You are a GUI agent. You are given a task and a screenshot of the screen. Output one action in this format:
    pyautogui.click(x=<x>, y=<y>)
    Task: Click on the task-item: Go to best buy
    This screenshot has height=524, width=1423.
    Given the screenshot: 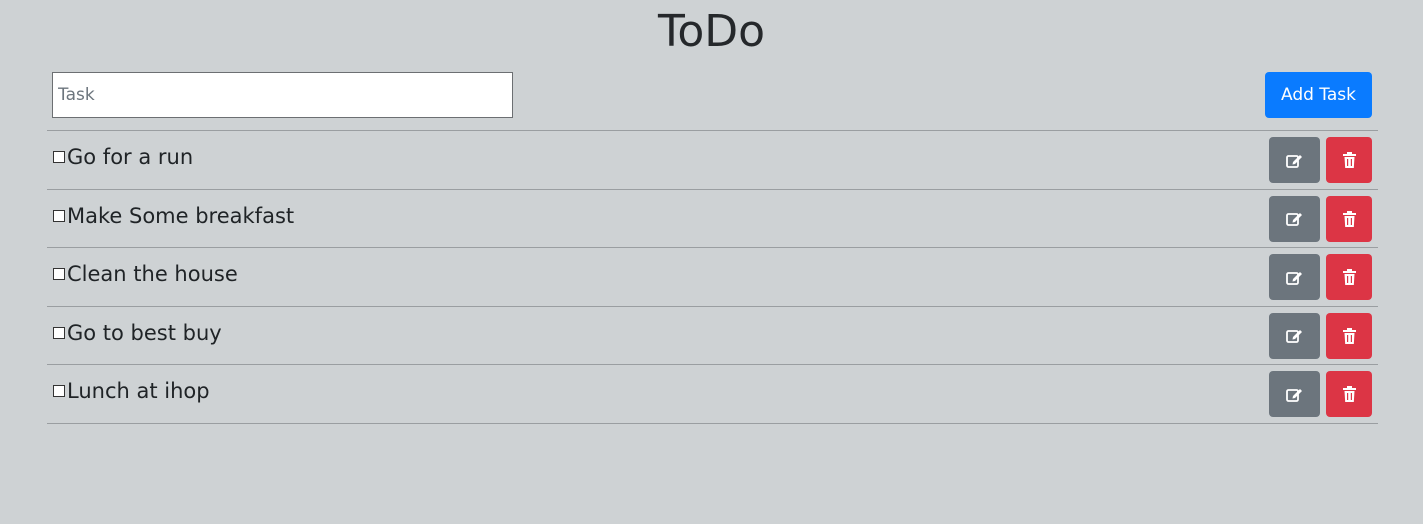 What is the action you would take?
    pyautogui.click(x=137, y=333)
    